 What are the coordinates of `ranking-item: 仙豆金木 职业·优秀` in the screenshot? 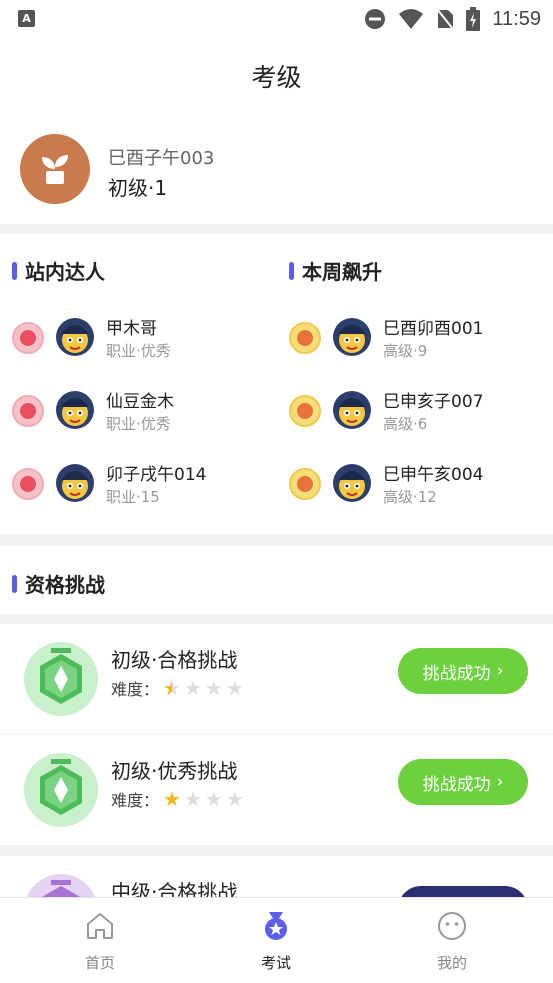 It's located at (138, 411).